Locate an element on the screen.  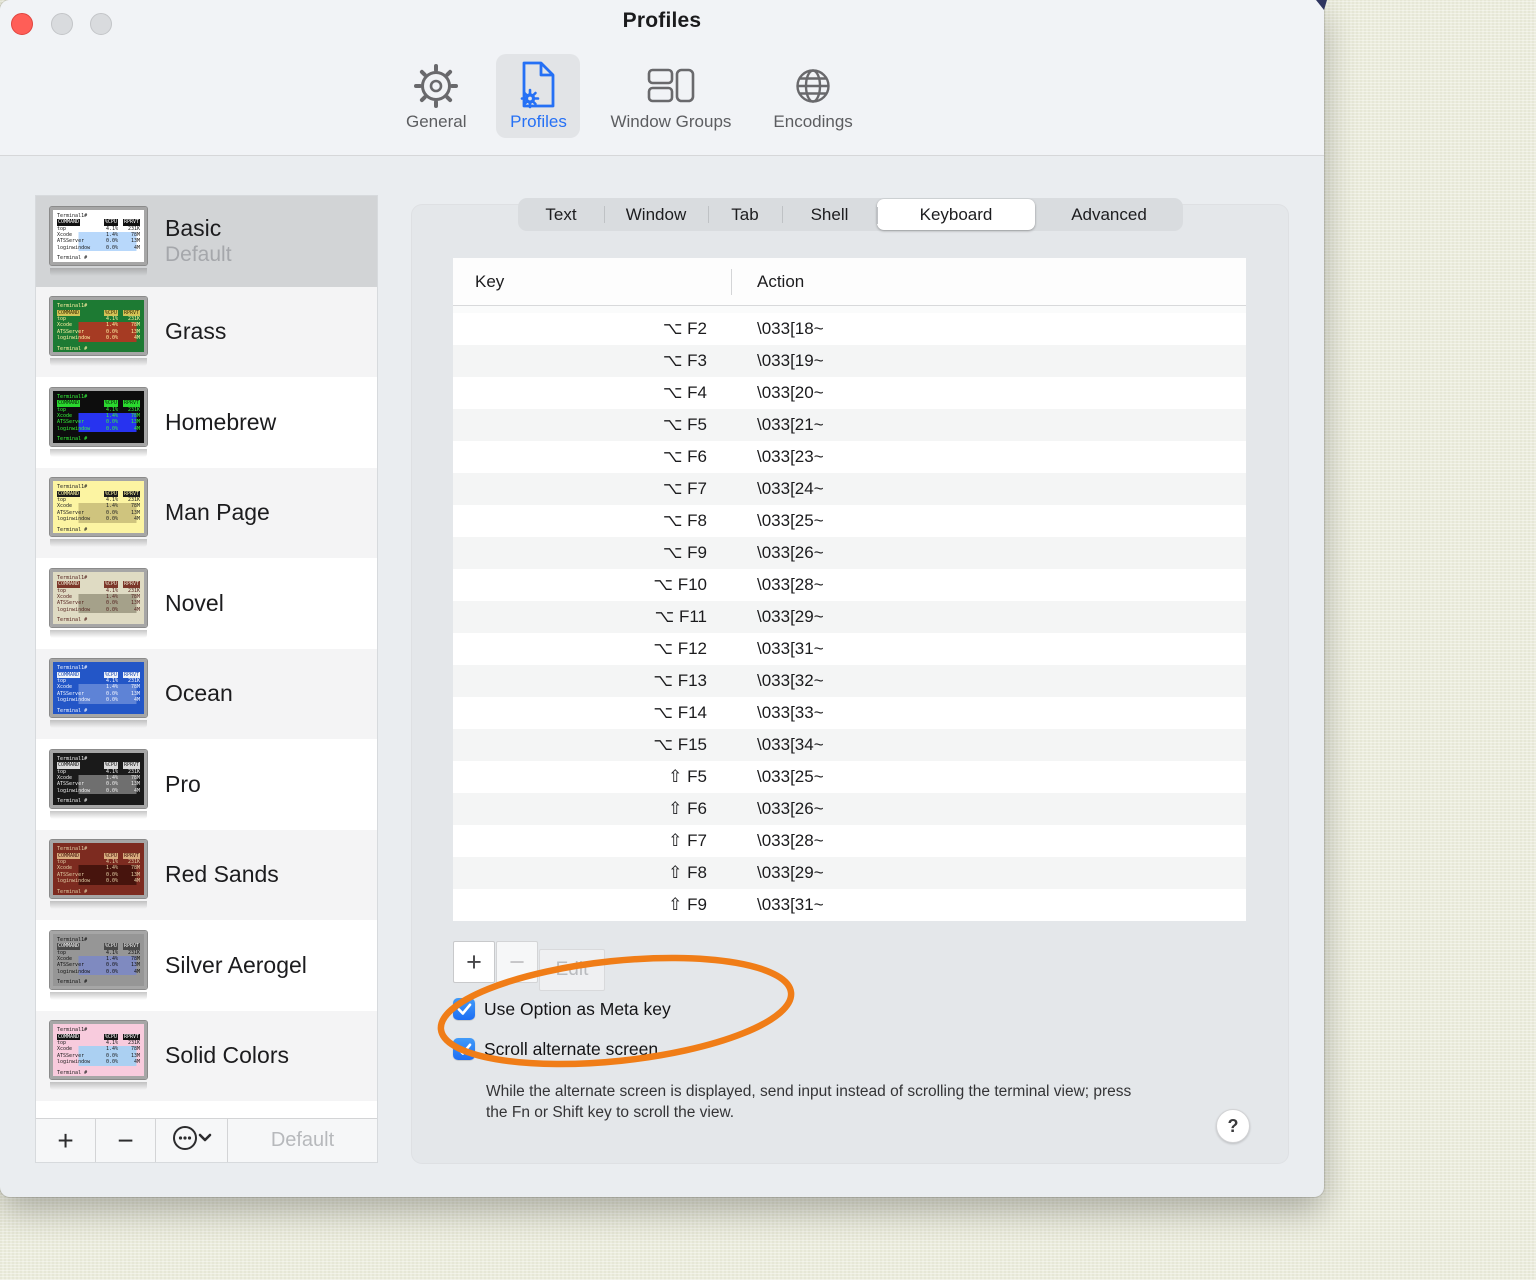
set-default-button: Default is located at coordinates (302, 1140).